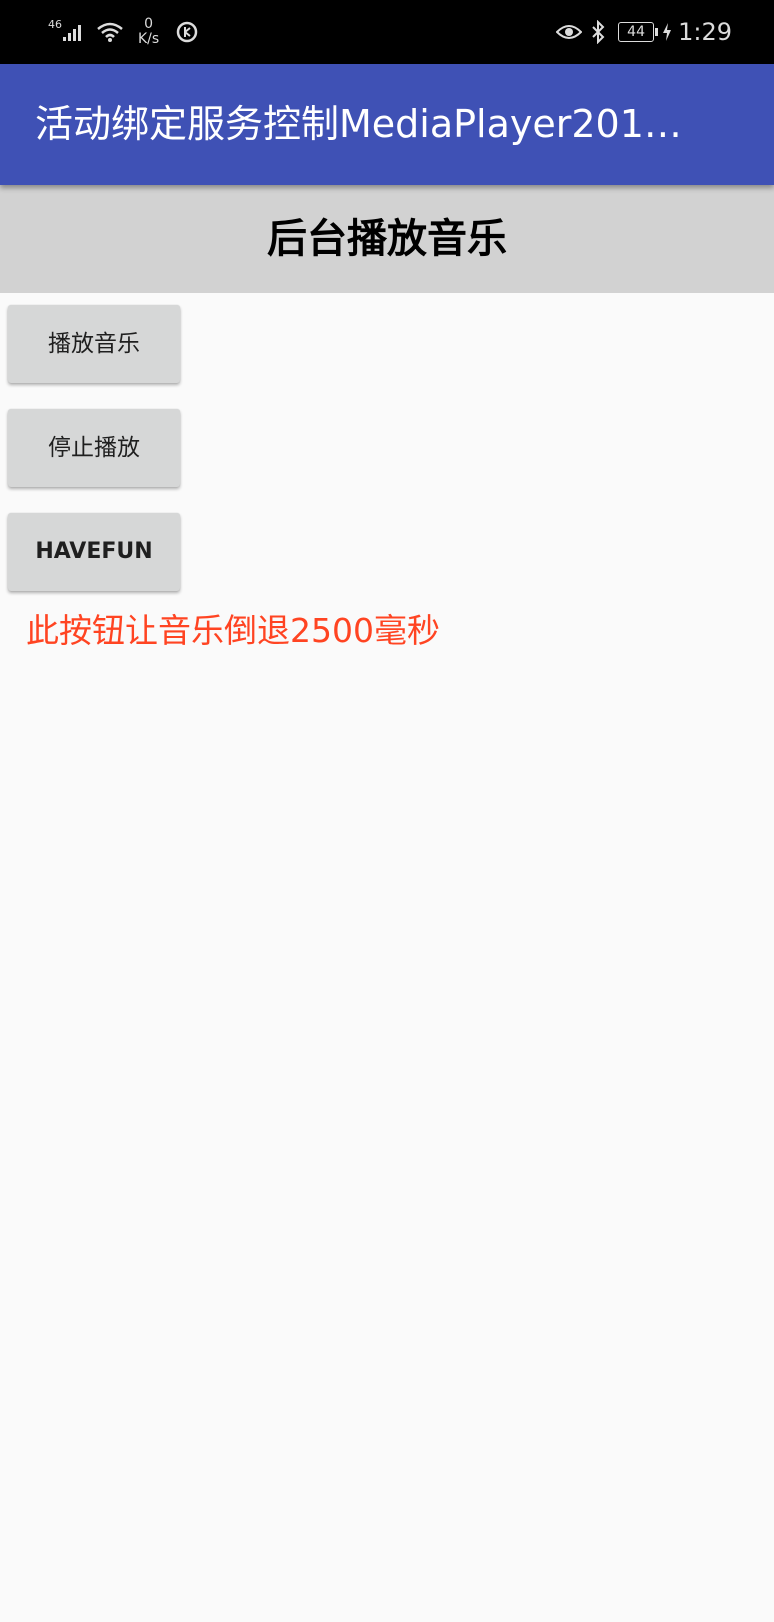 The height and width of the screenshot is (1622, 774). Describe the element at coordinates (55, 24) in the screenshot. I see `network-type-label: 46` at that location.